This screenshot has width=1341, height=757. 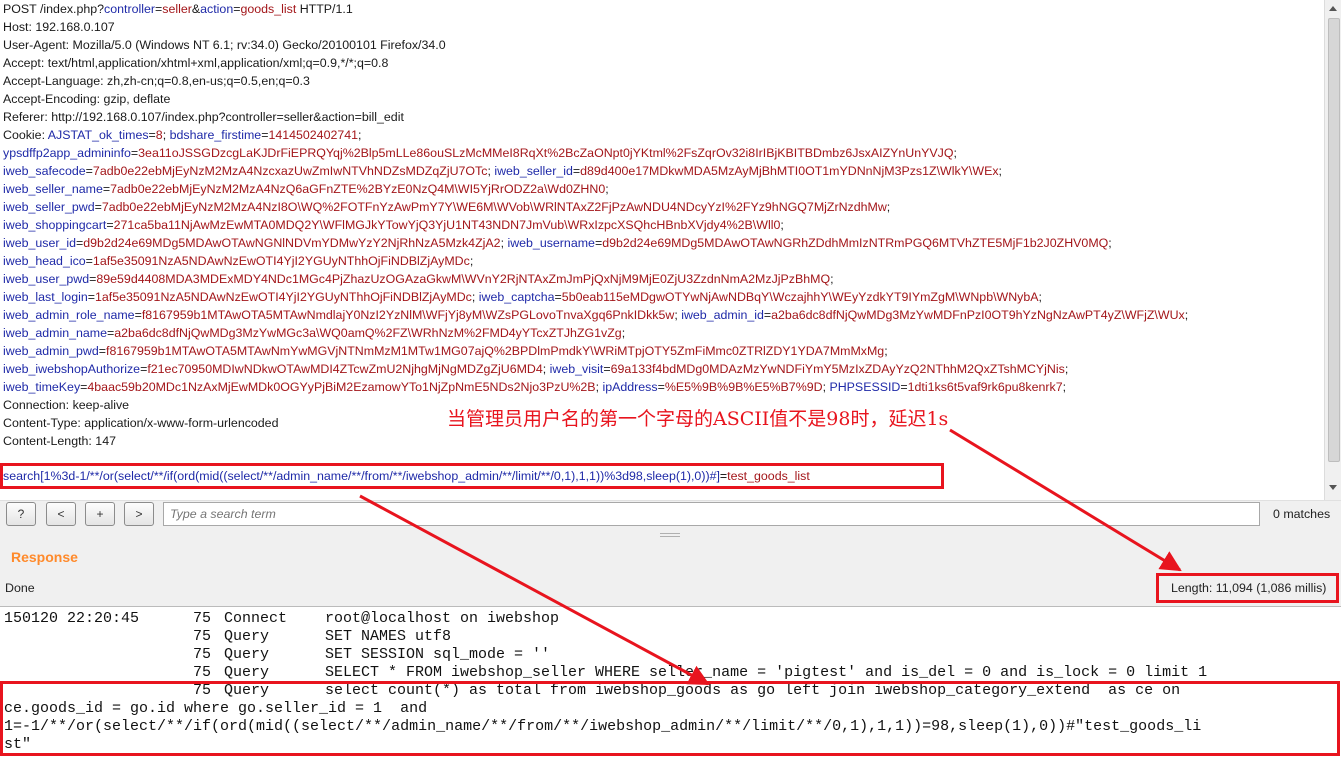 What do you see at coordinates (61, 514) in the screenshot?
I see `previous-match-button: <` at bounding box center [61, 514].